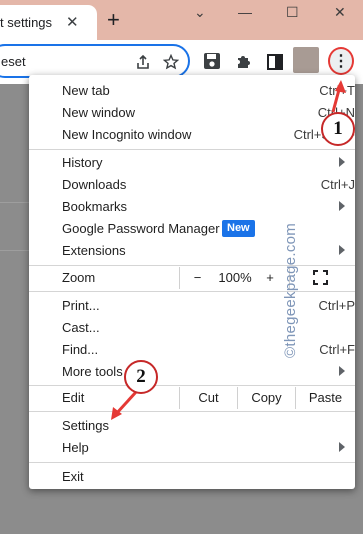  Describe the element at coordinates (340, 86) in the screenshot. I see `arrowhead-icon` at that location.